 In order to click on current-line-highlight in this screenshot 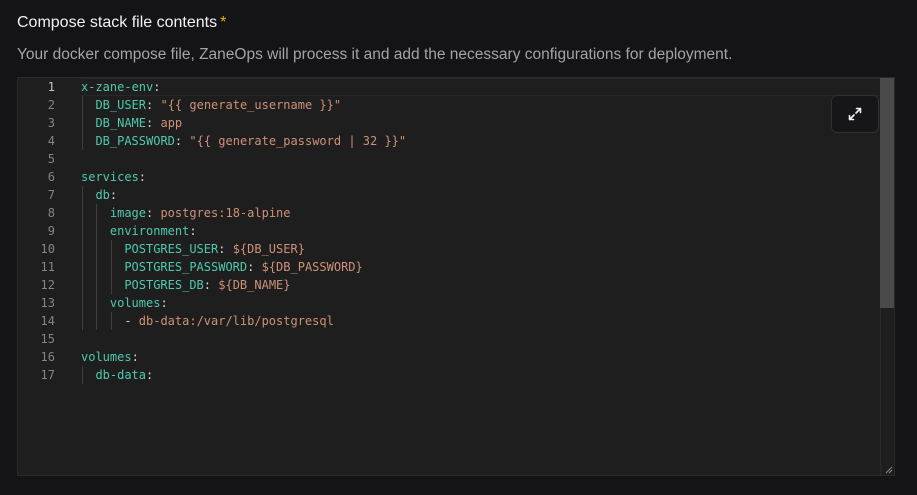, I will do `click(480, 87)`.